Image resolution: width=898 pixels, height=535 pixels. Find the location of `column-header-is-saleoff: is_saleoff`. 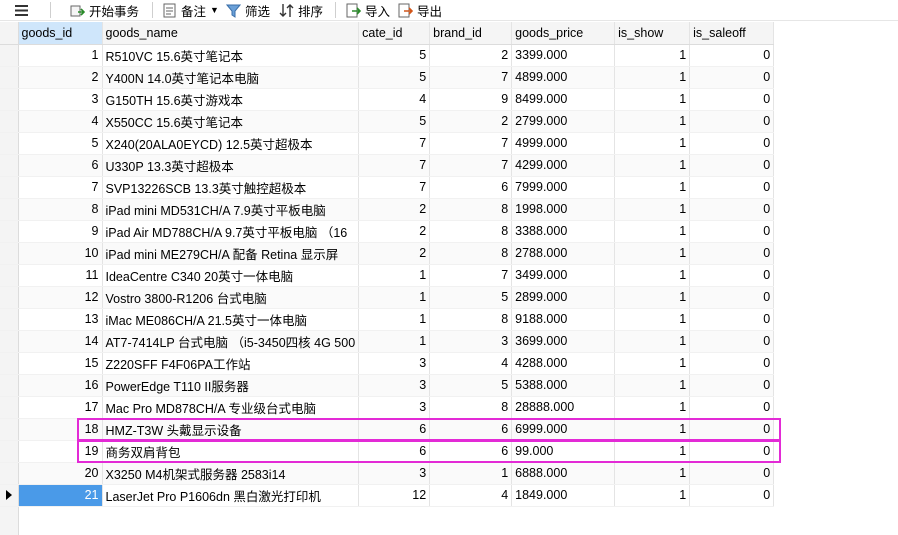

column-header-is-saleoff: is_saleoff is located at coordinates (732, 33).